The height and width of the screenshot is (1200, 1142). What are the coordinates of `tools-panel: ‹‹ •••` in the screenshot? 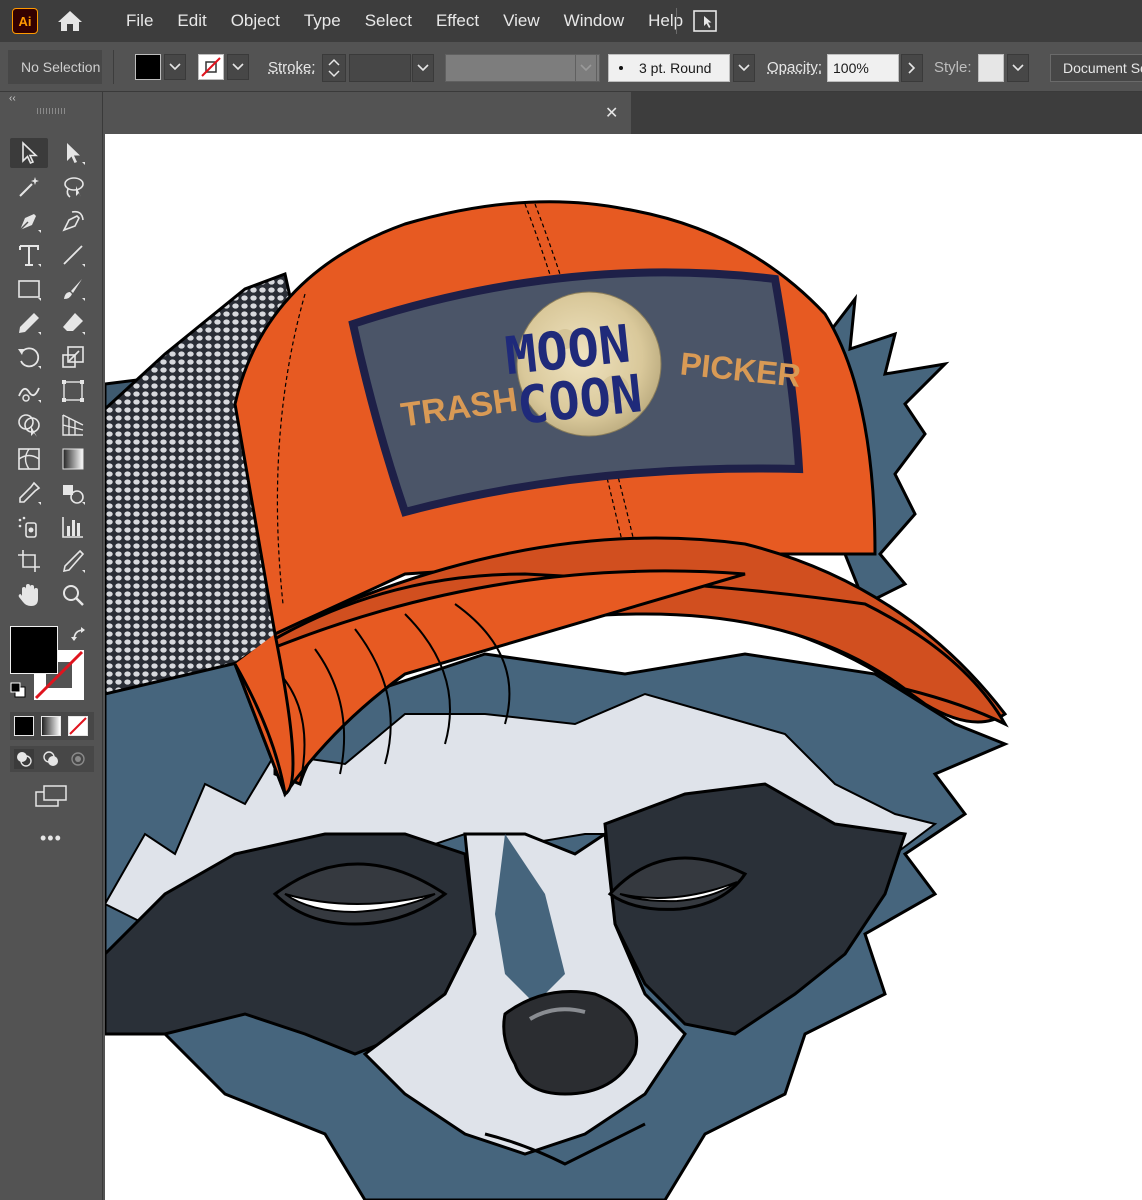 It's located at (51, 646).